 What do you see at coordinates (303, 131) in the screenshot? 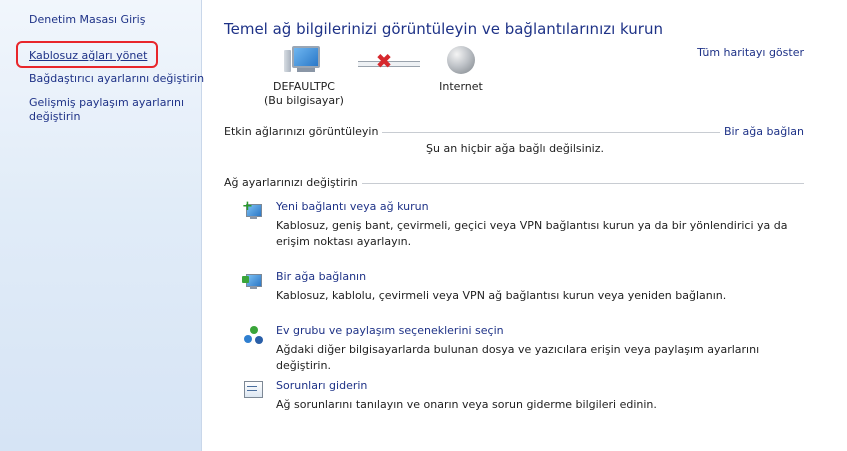
I see `active-networks-heading: Etkin ağlarınızı görüntüleyin` at bounding box center [303, 131].